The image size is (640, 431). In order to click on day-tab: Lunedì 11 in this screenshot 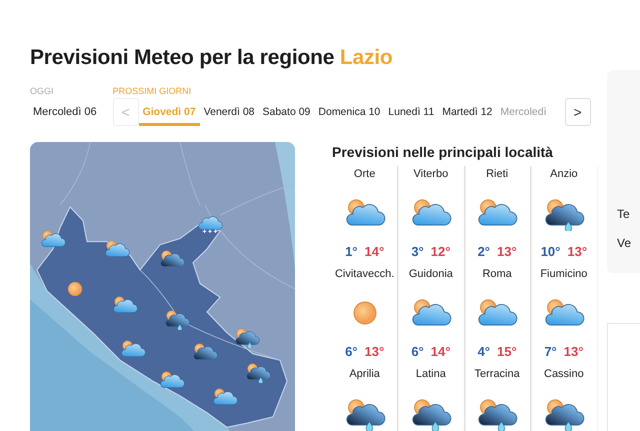, I will do `click(411, 112)`.